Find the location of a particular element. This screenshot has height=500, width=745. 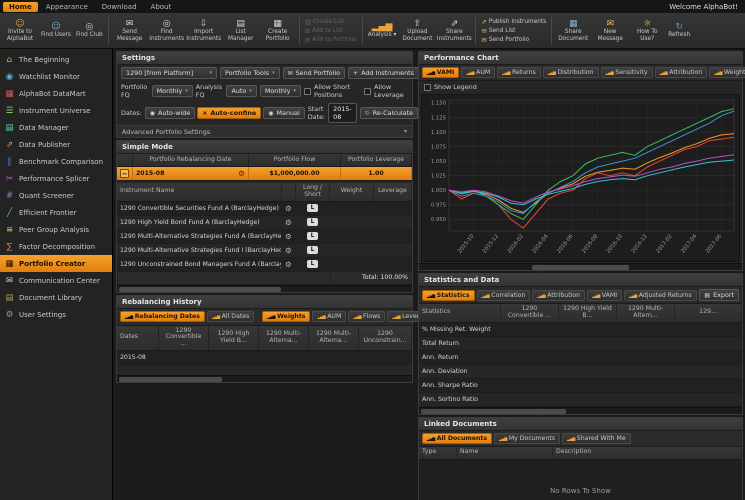

sidebar-item-efficient-frontier: ╱ Efficient Frontier is located at coordinates (56, 212).